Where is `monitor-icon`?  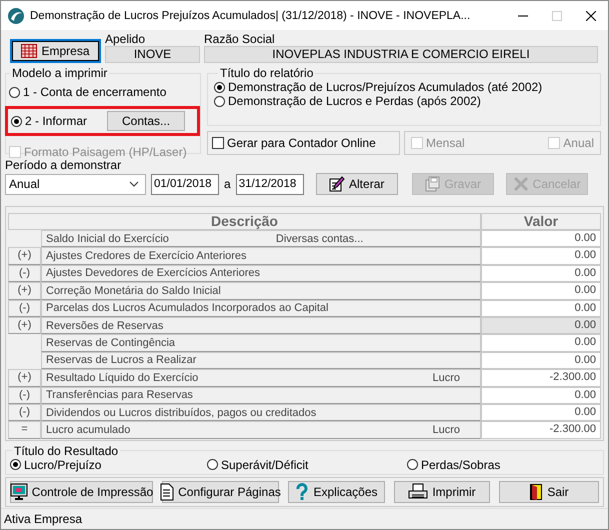 monitor-icon is located at coordinates (19, 491).